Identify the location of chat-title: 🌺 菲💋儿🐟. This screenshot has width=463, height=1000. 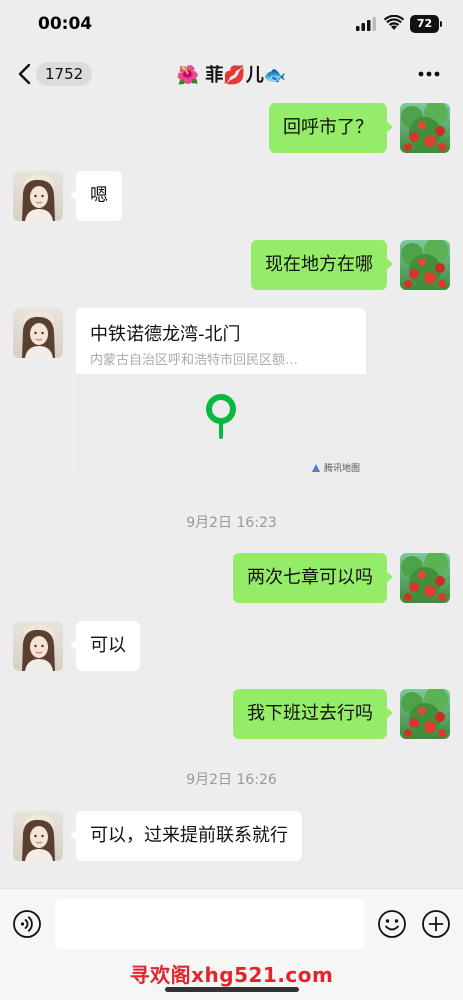
(231, 75).